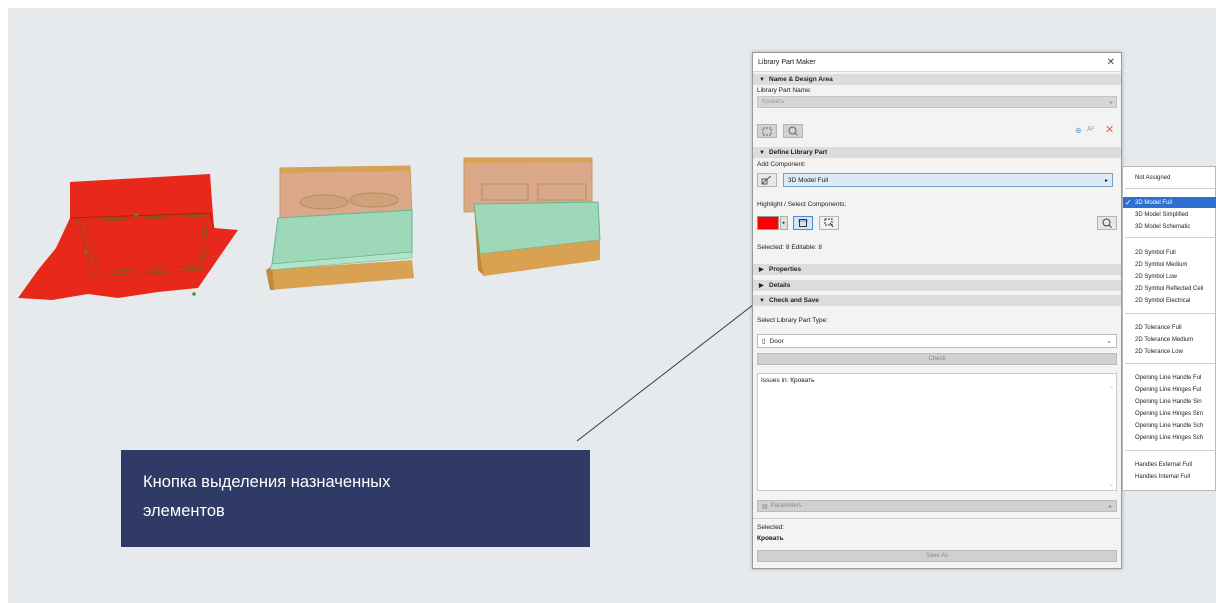 The image size is (1216, 603). What do you see at coordinates (355, 498) in the screenshot?
I see `callout-box: Кнопка выделения назначенных элементов` at bounding box center [355, 498].